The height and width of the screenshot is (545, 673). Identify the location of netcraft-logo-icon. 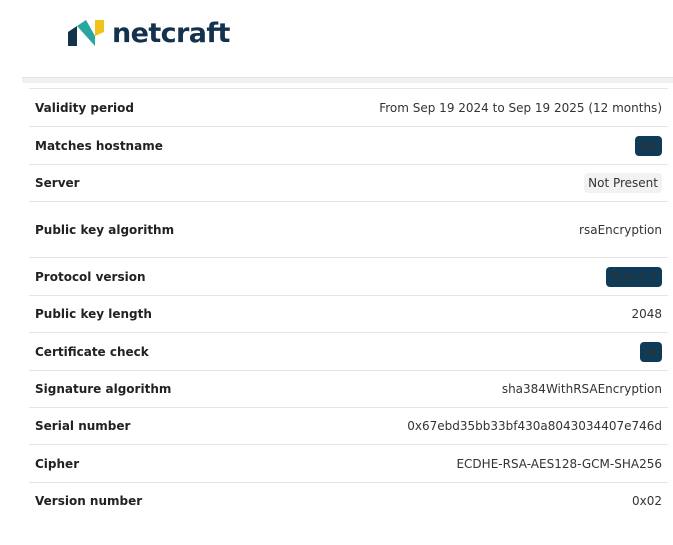
(86, 33).